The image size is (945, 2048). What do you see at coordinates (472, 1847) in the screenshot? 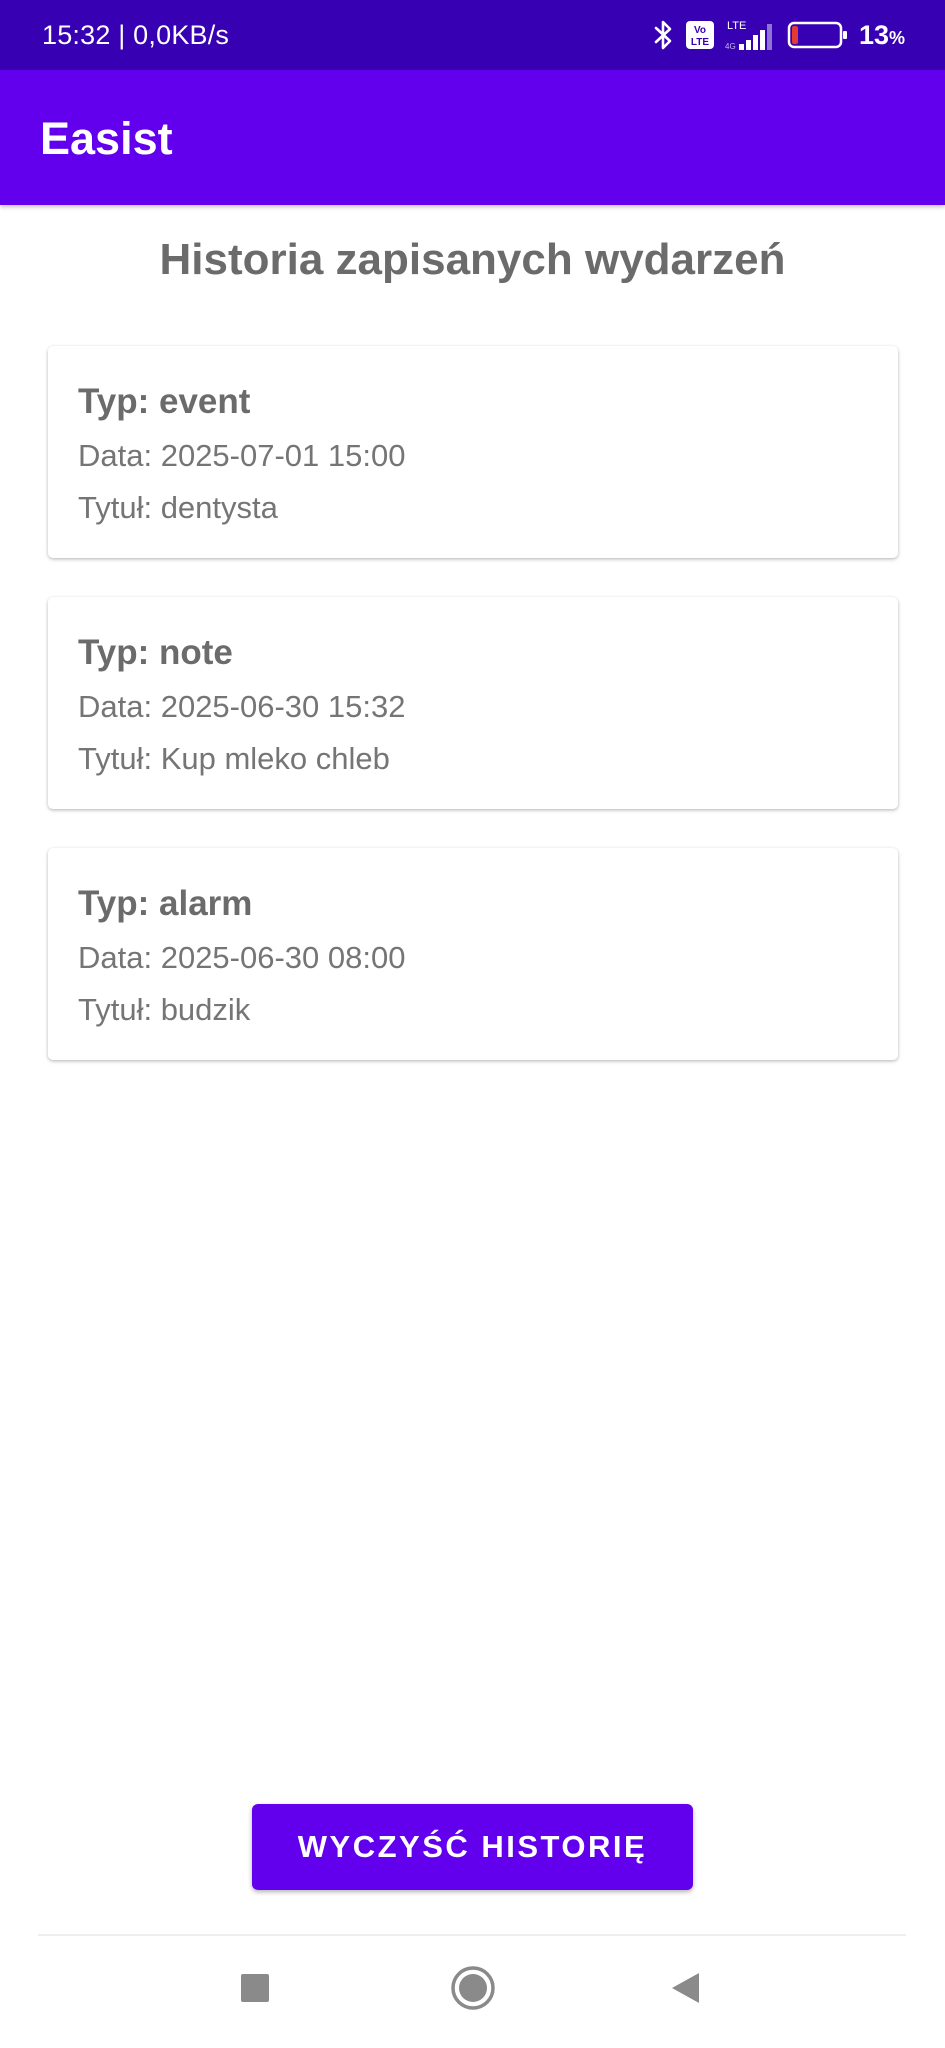
I see `clear-history-button: WYCZYŚĆ HISTORIĘ` at bounding box center [472, 1847].